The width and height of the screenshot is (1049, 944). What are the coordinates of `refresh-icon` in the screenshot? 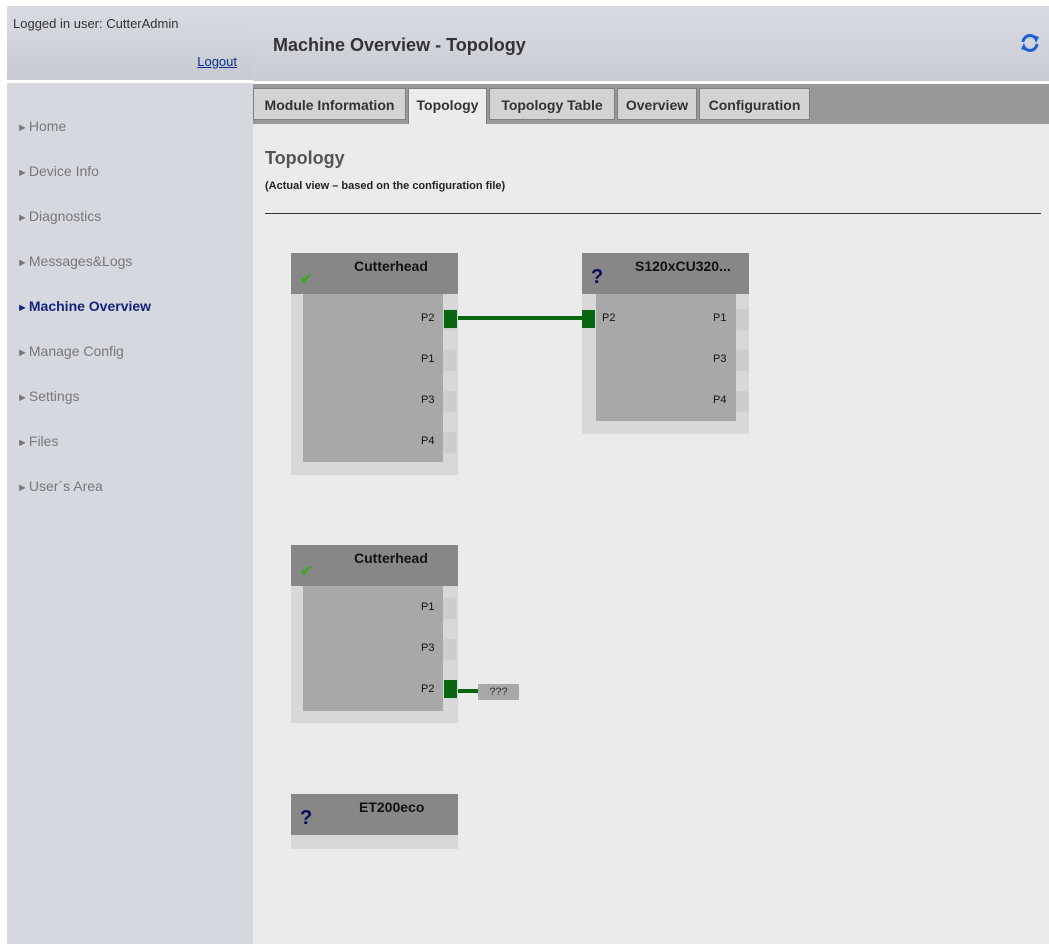 It's located at (1030, 43).